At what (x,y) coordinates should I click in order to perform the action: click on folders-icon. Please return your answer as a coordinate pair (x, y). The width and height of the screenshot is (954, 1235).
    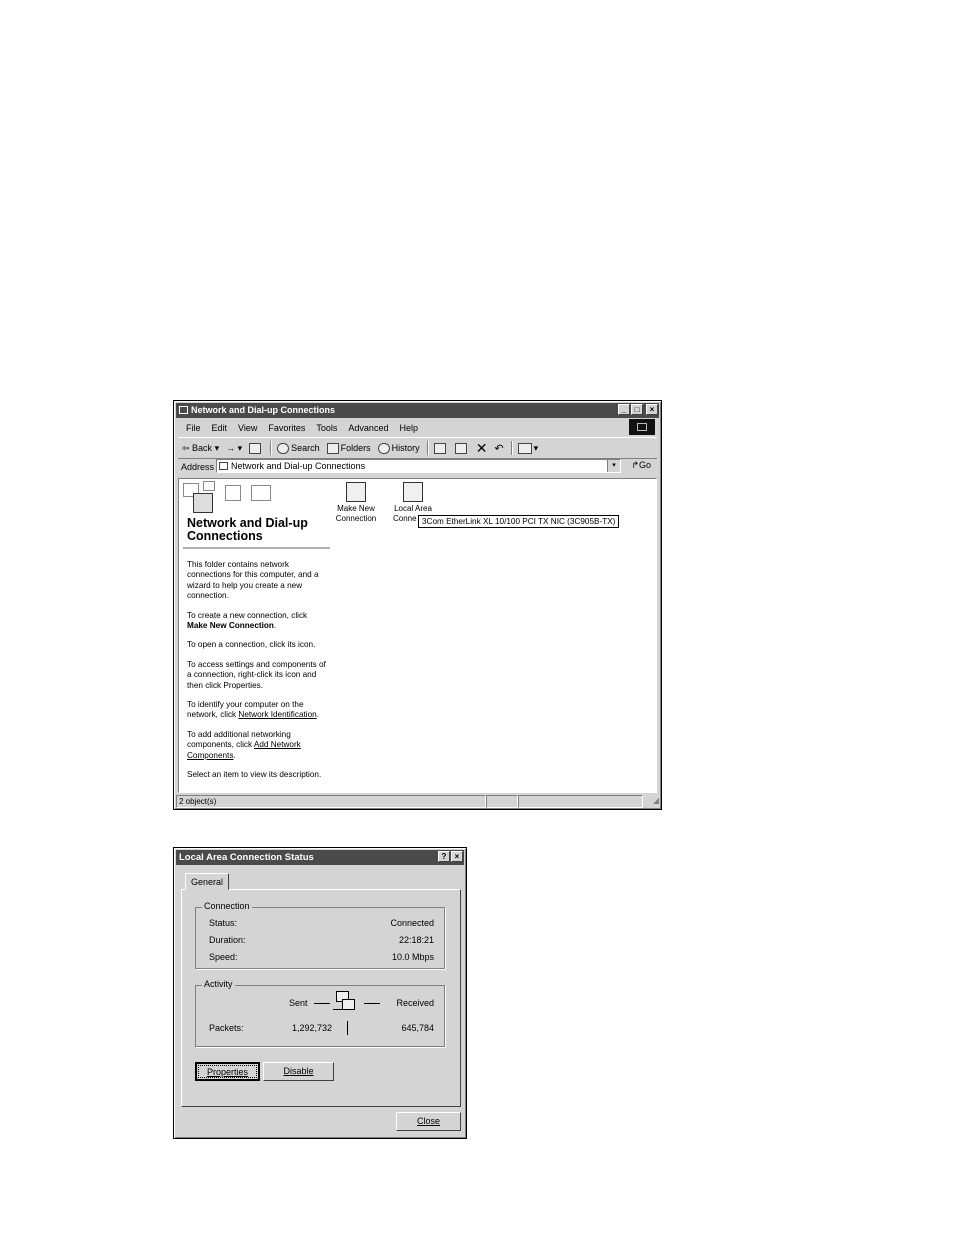
    Looking at the image, I should click on (332, 448).